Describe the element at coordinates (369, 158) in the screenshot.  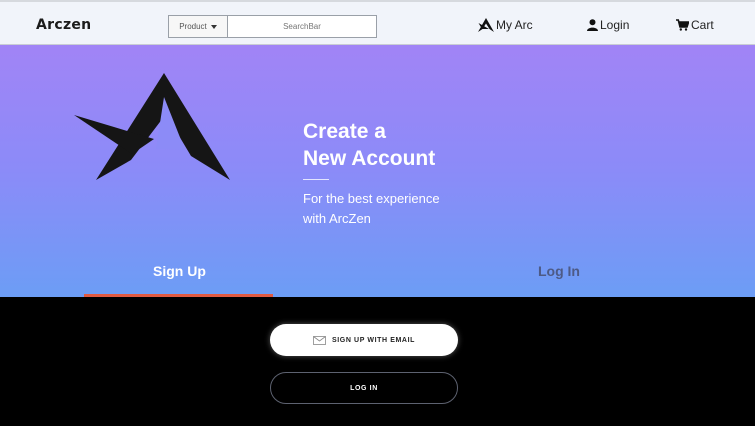
I see `title-line-2: New Account` at that location.